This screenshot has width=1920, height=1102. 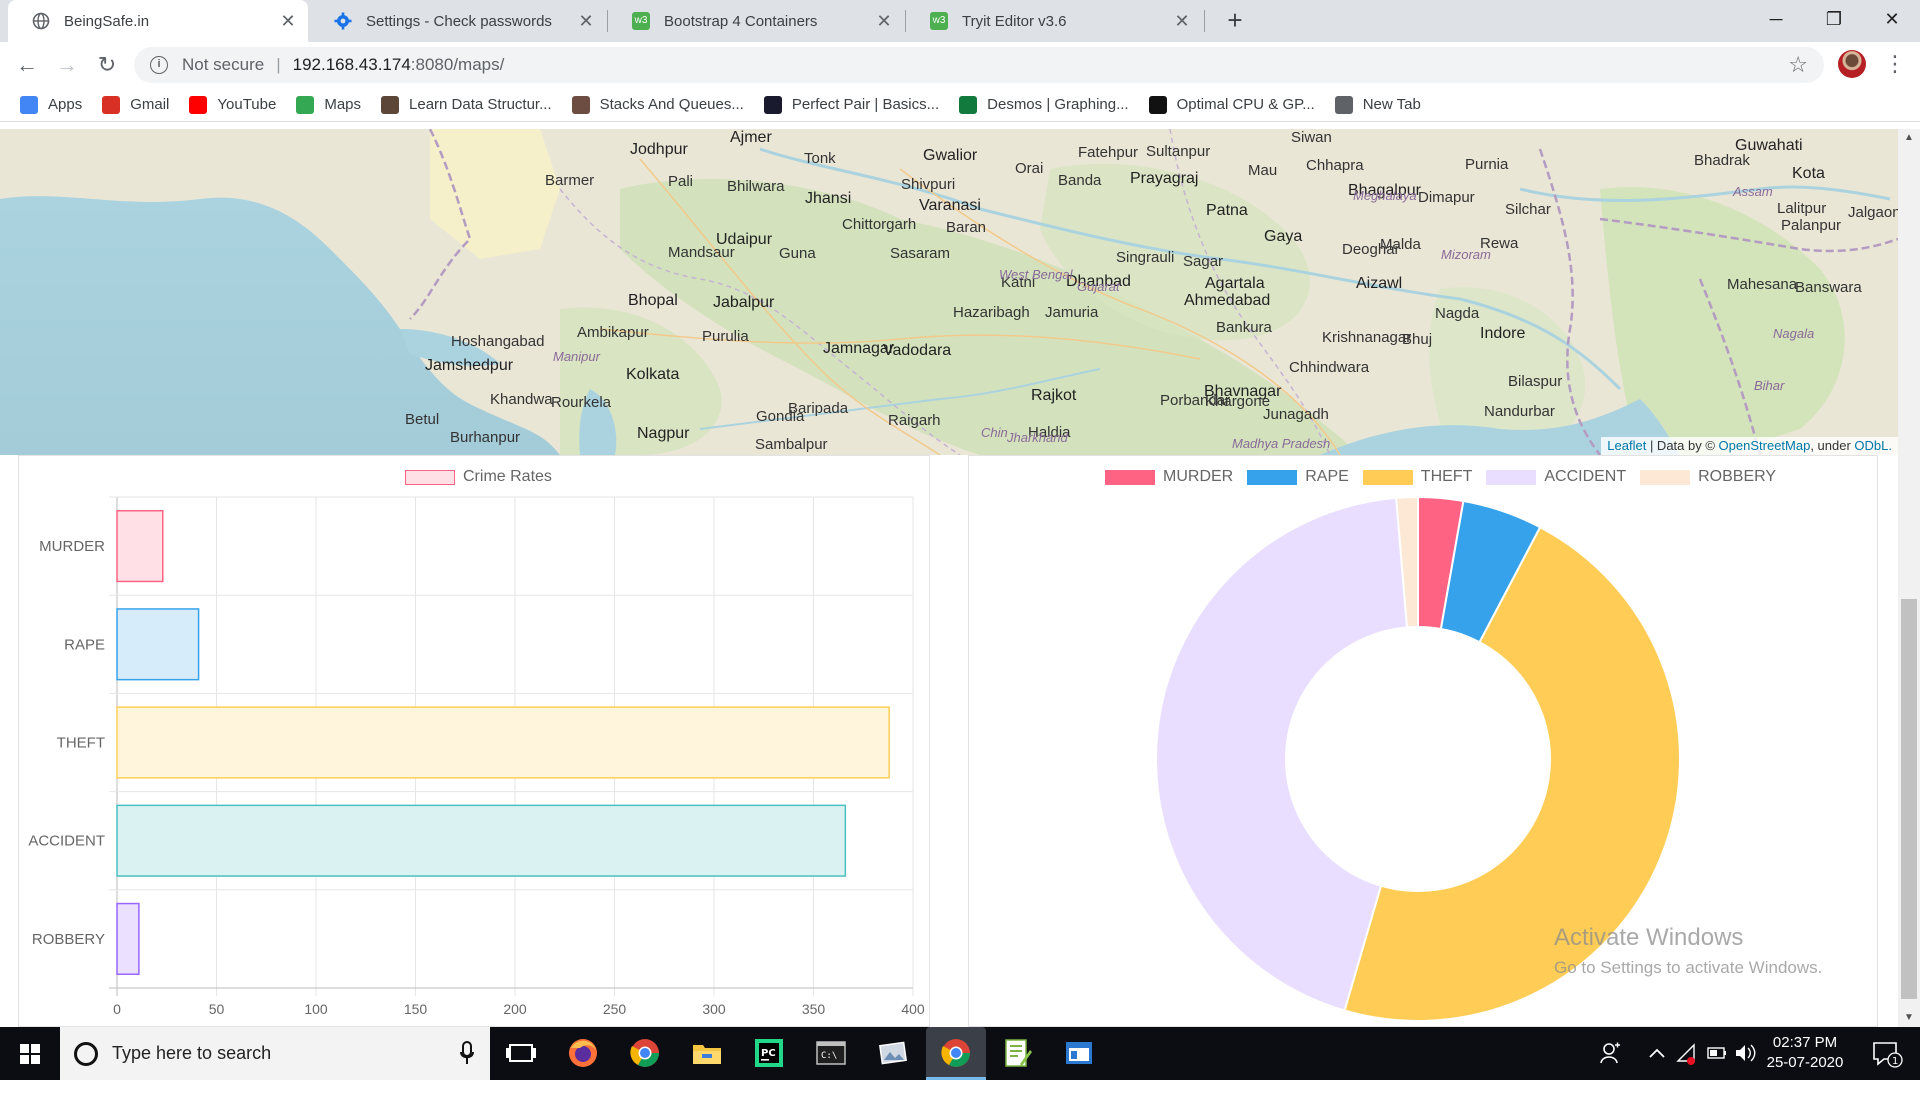 What do you see at coordinates (107, 65) in the screenshot?
I see `reload-icon: ↻` at bounding box center [107, 65].